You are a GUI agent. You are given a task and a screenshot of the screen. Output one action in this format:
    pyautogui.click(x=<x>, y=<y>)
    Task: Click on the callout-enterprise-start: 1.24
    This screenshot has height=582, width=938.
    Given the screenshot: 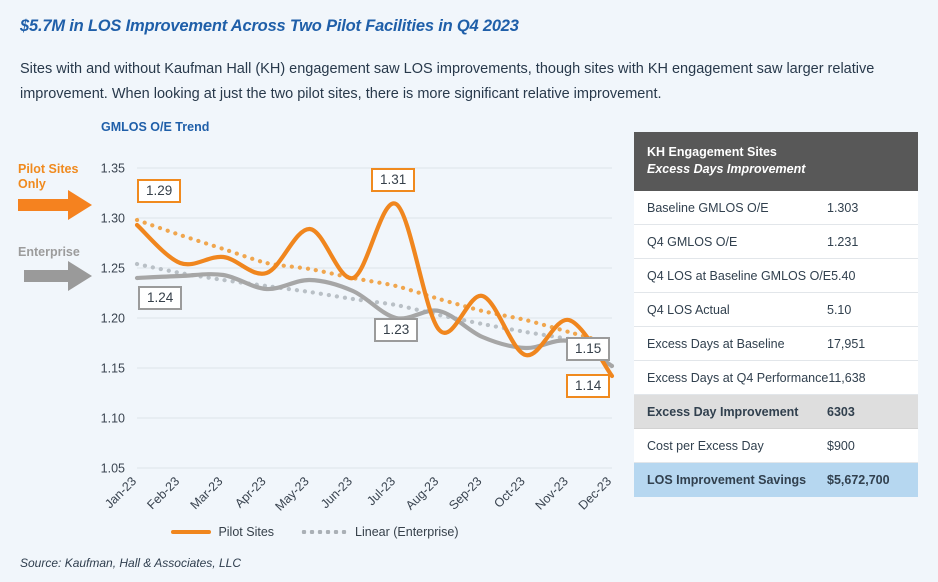 What is the action you would take?
    pyautogui.click(x=160, y=298)
    